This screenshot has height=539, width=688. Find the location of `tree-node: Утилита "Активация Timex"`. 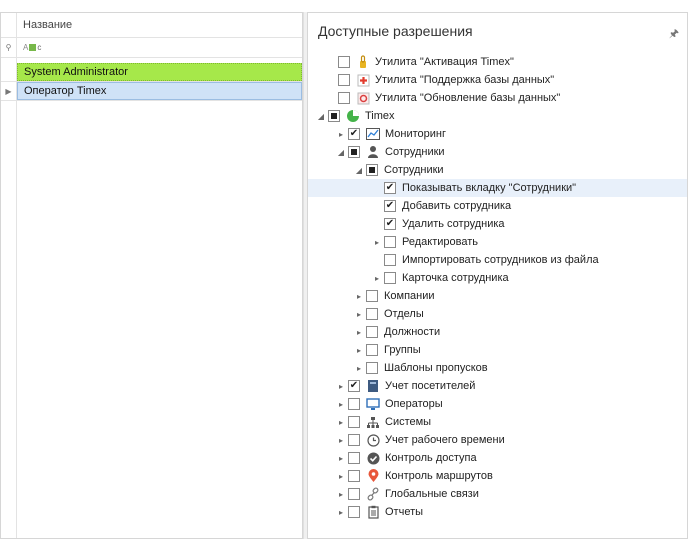

tree-node: Утилита "Активация Timex" is located at coordinates (497, 62).